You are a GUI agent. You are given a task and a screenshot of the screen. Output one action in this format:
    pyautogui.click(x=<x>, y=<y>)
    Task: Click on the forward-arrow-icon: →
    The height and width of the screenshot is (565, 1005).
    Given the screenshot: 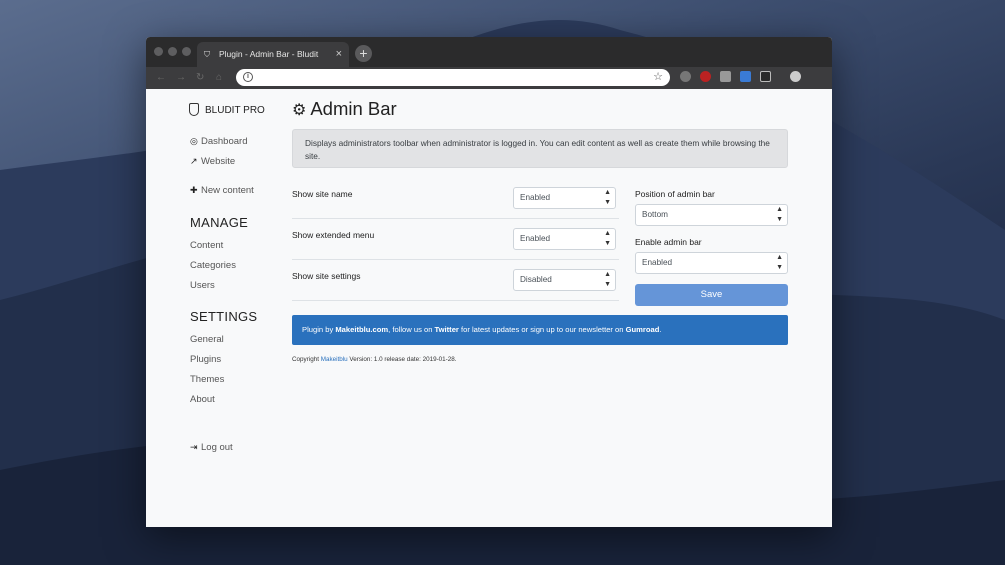 What is the action you would take?
    pyautogui.click(x=181, y=78)
    